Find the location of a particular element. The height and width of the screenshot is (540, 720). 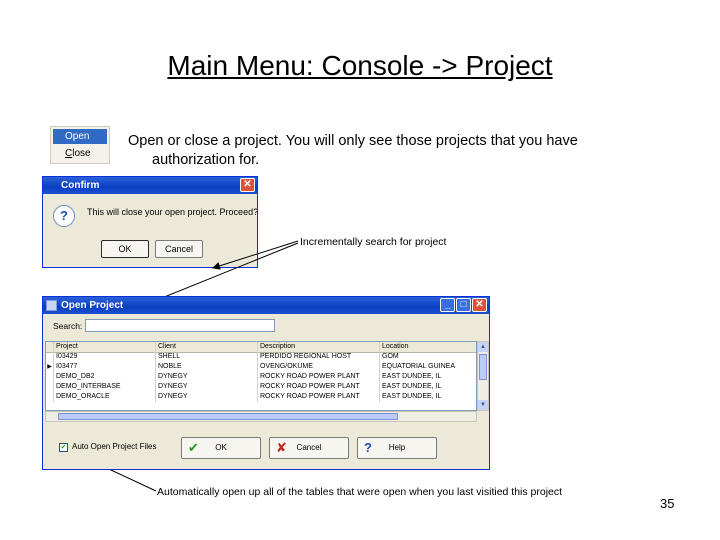

open-cancel-label: Cancel is located at coordinates (309, 447).